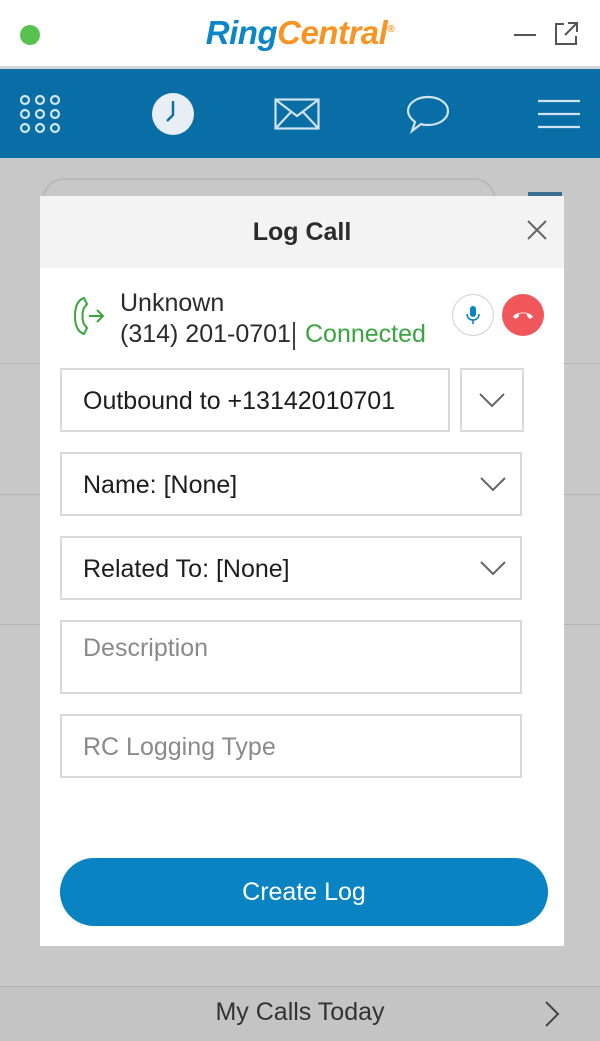 The width and height of the screenshot is (600, 1041). I want to click on nav-chat, so click(428, 113).